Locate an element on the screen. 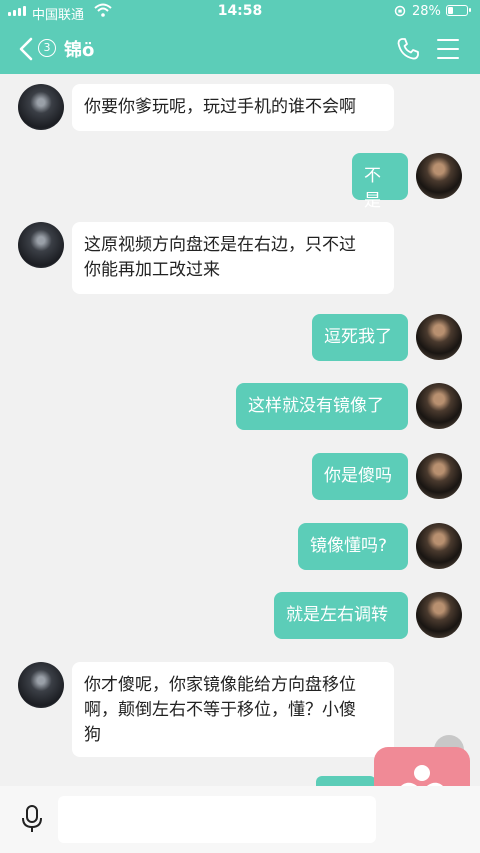 The image size is (480, 853). incoming-message-bubble: 你才傻呢，你家镜像能给方向盘移位 啊，颠倒左右不等于移位，懂？小傻 狗 is located at coordinates (233, 709).